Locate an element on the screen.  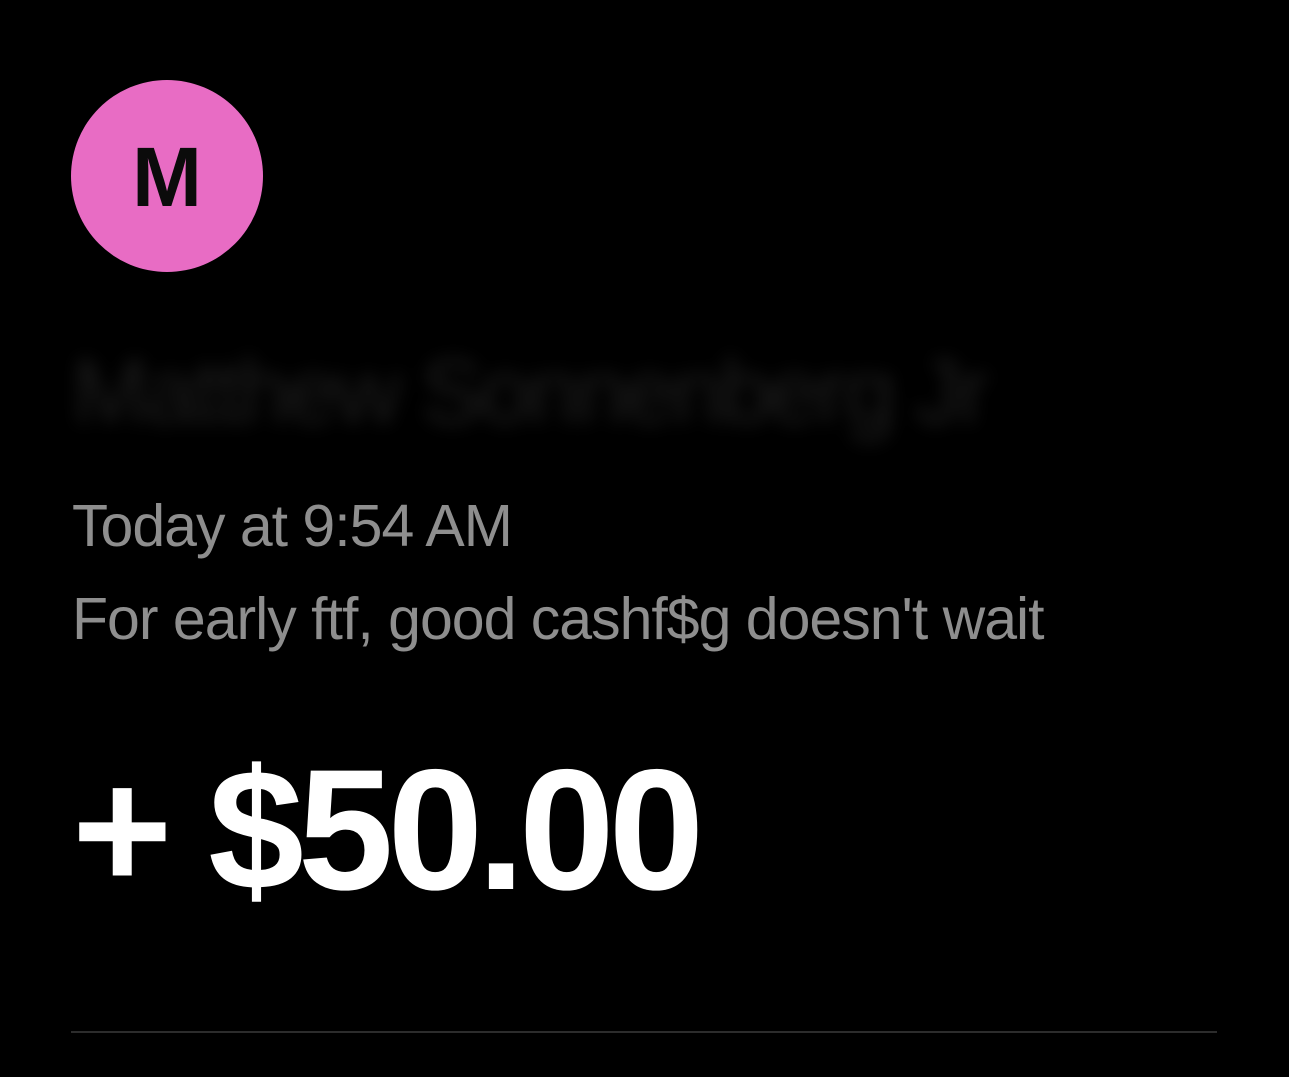
divider is located at coordinates (644, 1032).